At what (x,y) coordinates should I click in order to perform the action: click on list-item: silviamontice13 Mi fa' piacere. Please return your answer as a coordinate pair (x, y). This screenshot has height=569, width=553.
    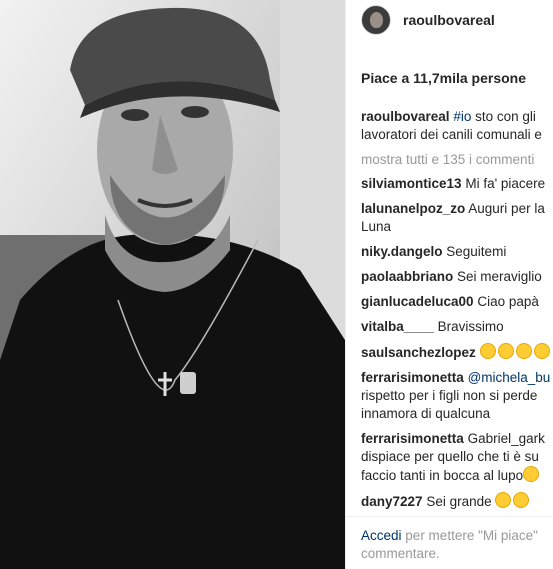
    Looking at the image, I should click on (457, 184).